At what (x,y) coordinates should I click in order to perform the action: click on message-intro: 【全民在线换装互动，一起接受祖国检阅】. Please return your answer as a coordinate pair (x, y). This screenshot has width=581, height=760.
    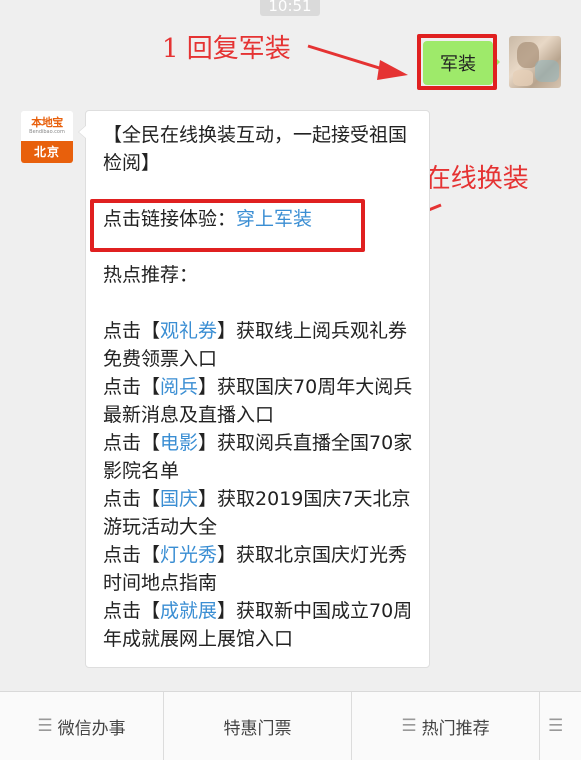
    Looking at the image, I should click on (255, 149).